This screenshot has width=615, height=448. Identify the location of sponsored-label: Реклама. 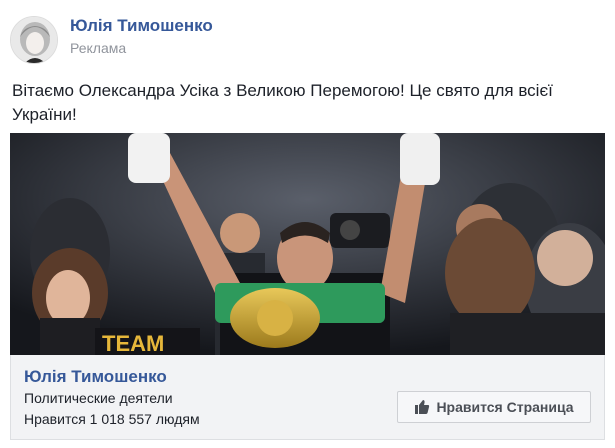
(98, 48).